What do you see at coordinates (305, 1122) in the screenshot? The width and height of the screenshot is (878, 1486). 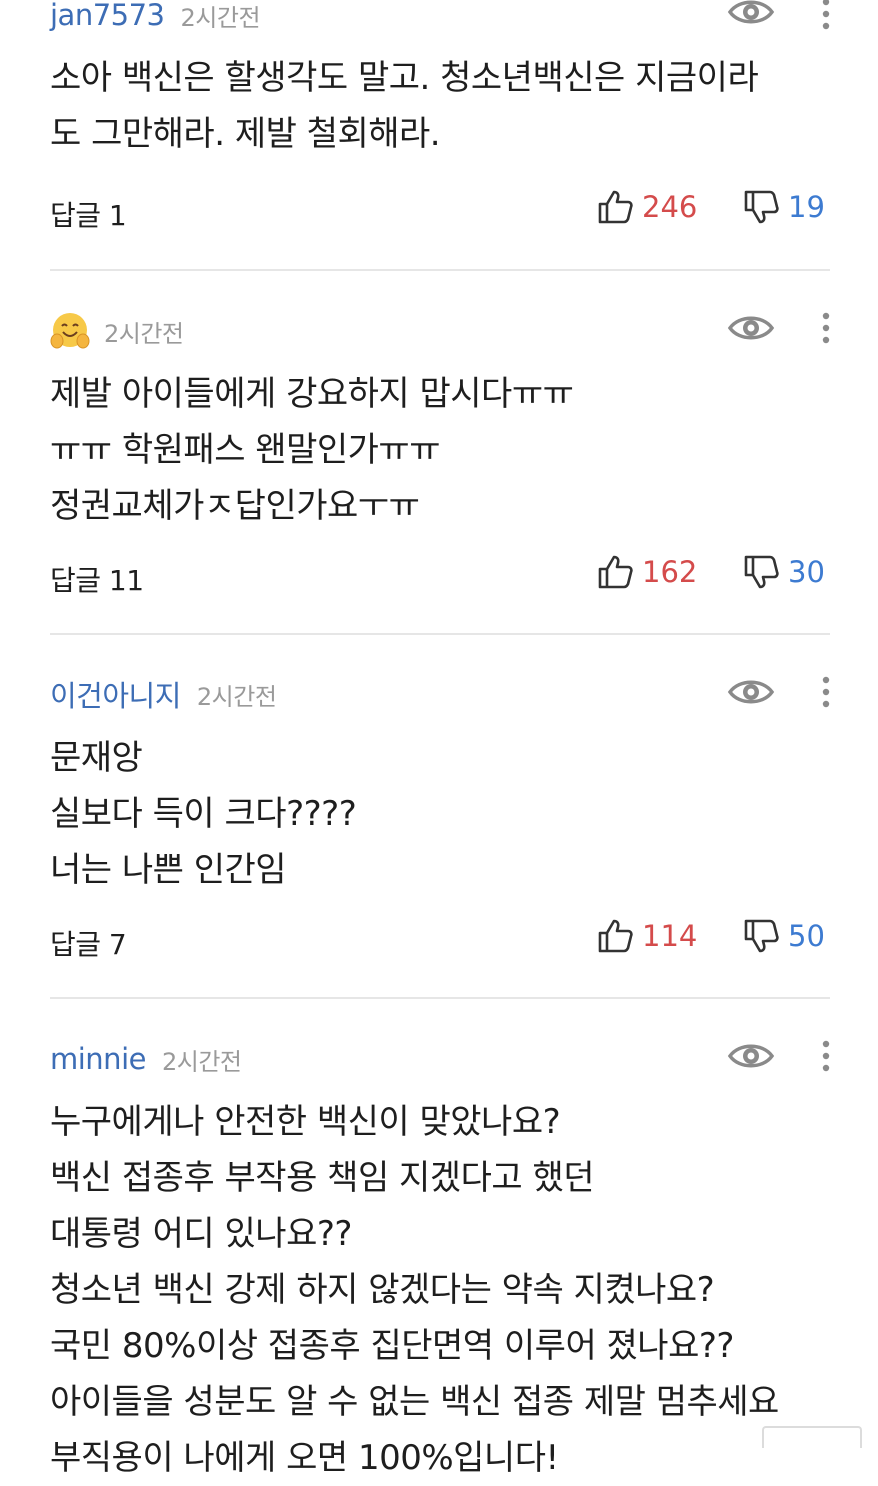 I see `comment-line: 누구에게나 안전한 백신이 맞았나요?` at bounding box center [305, 1122].